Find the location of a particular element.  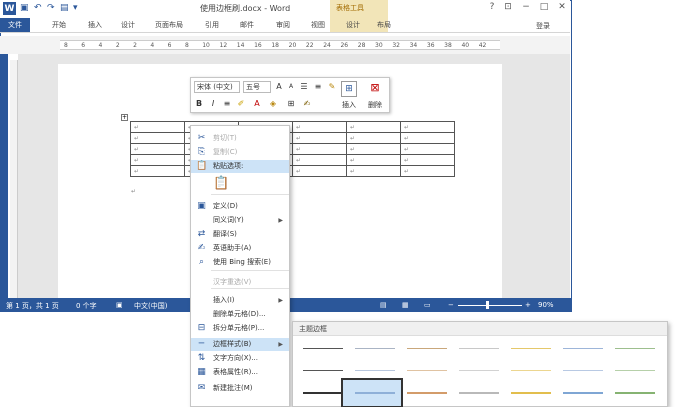

context-menu-item: ⎘ 复制(C) is located at coordinates (240, 152).